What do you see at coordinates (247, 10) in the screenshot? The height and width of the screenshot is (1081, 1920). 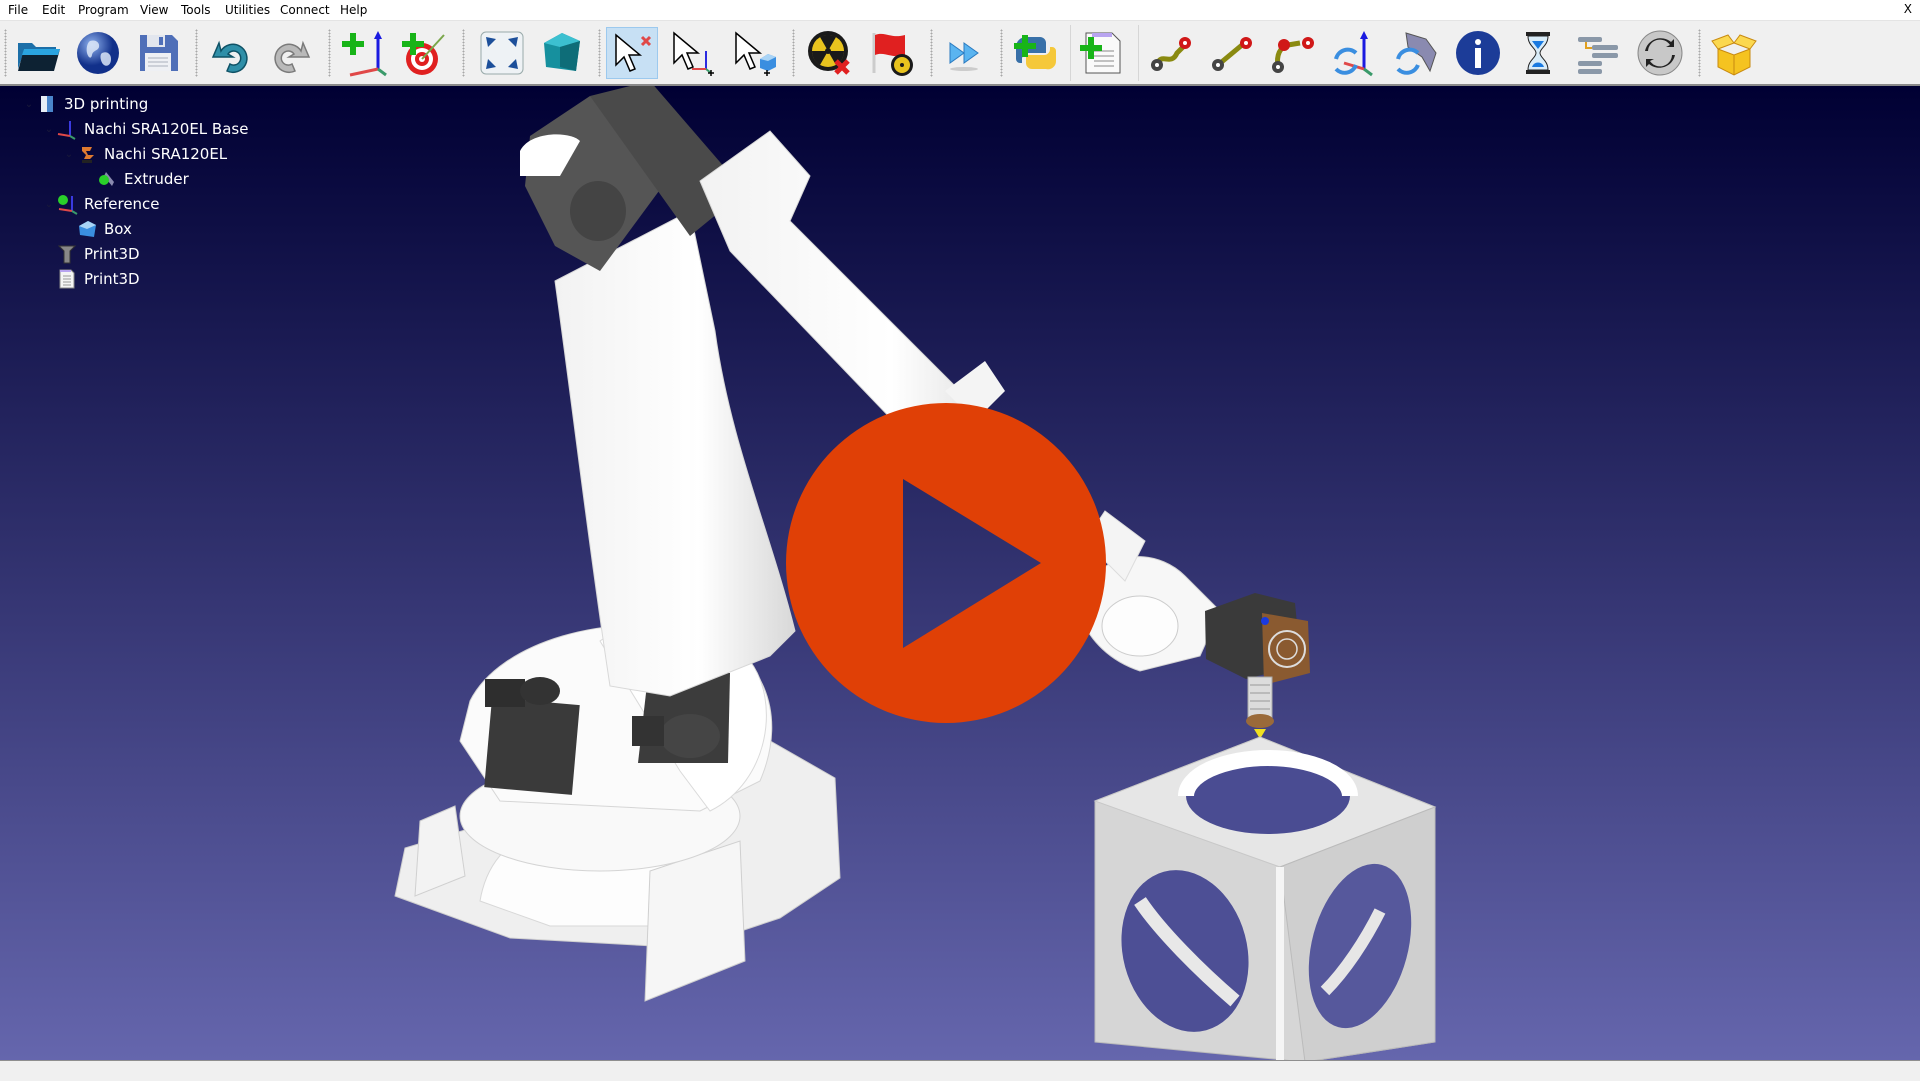 I see `menu-utilities: Utilities` at bounding box center [247, 10].